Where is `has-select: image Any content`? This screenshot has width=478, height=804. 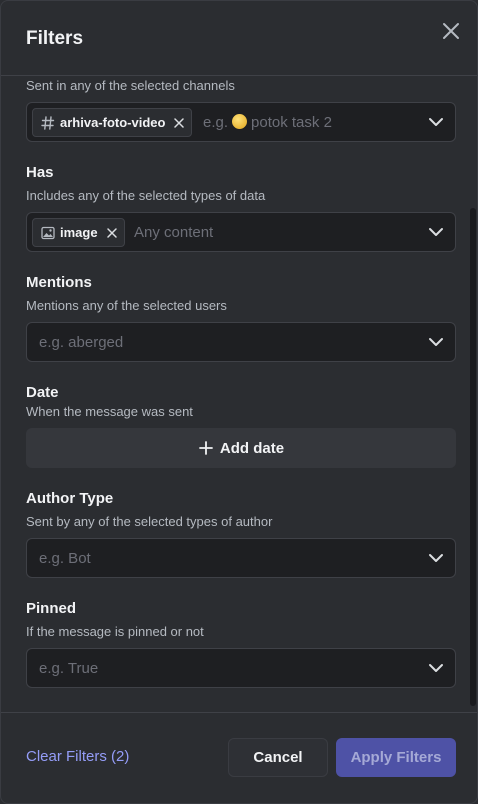
has-select: image Any content is located at coordinates (241, 232).